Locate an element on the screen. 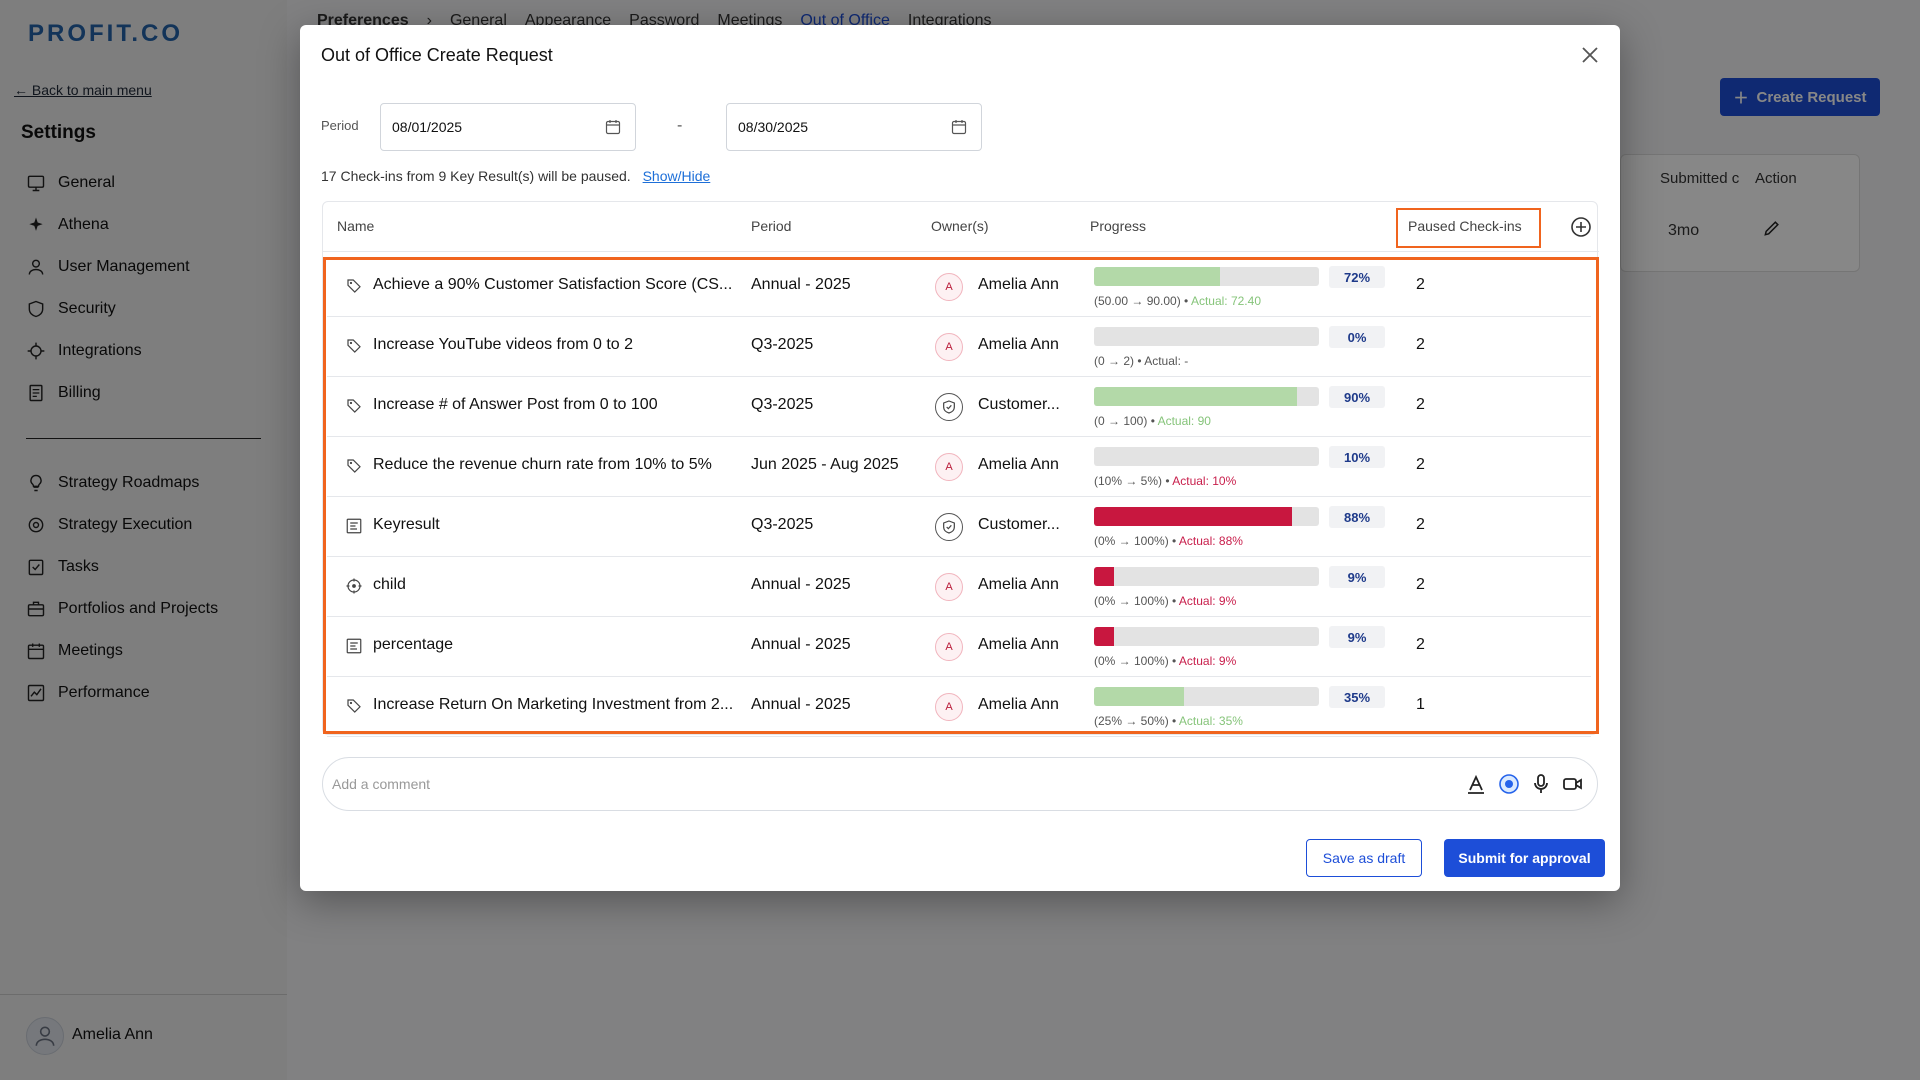 Image resolution: width=1920 pixels, height=1080 pixels. column-owners: Owner(s) is located at coordinates (960, 226).